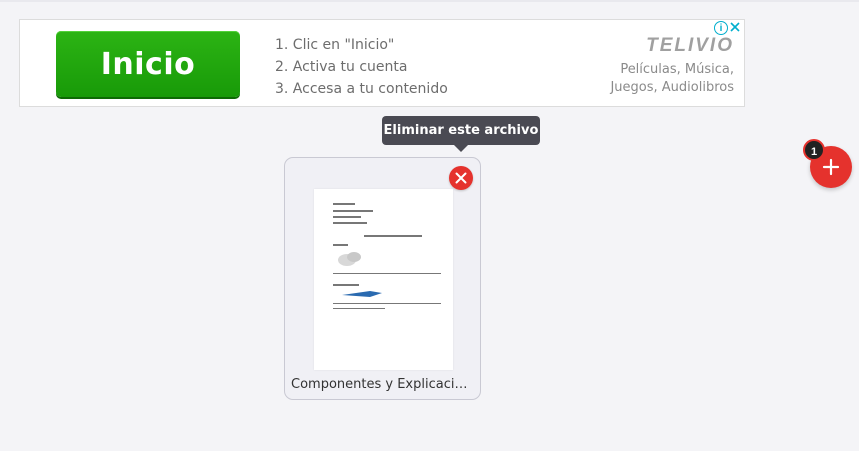  Describe the element at coordinates (341, 67) in the screenshot. I see `ad-step: 2. Activa tu cuenta` at that location.